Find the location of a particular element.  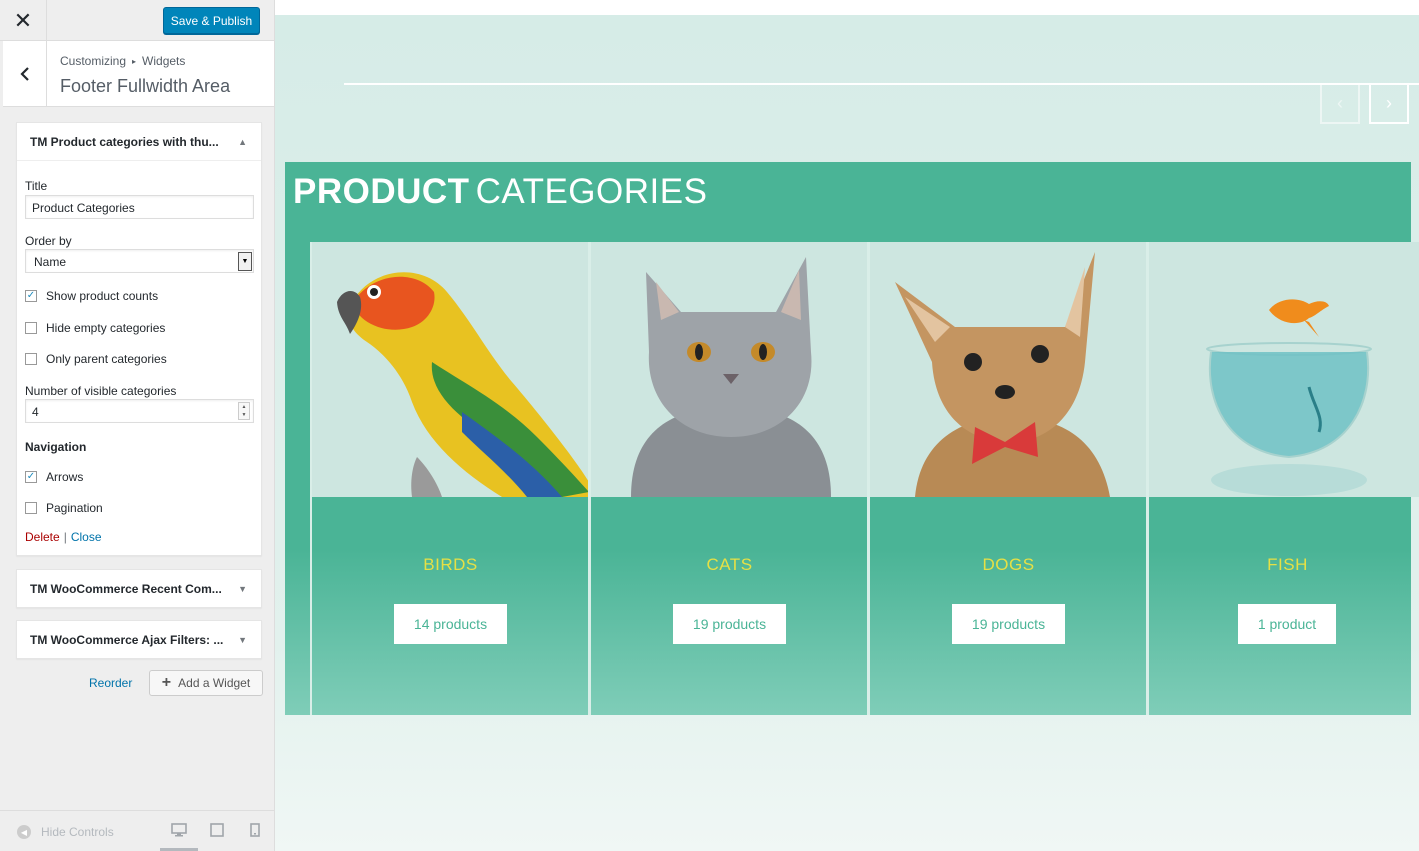

pagination-option: Pagination is located at coordinates (64, 508).